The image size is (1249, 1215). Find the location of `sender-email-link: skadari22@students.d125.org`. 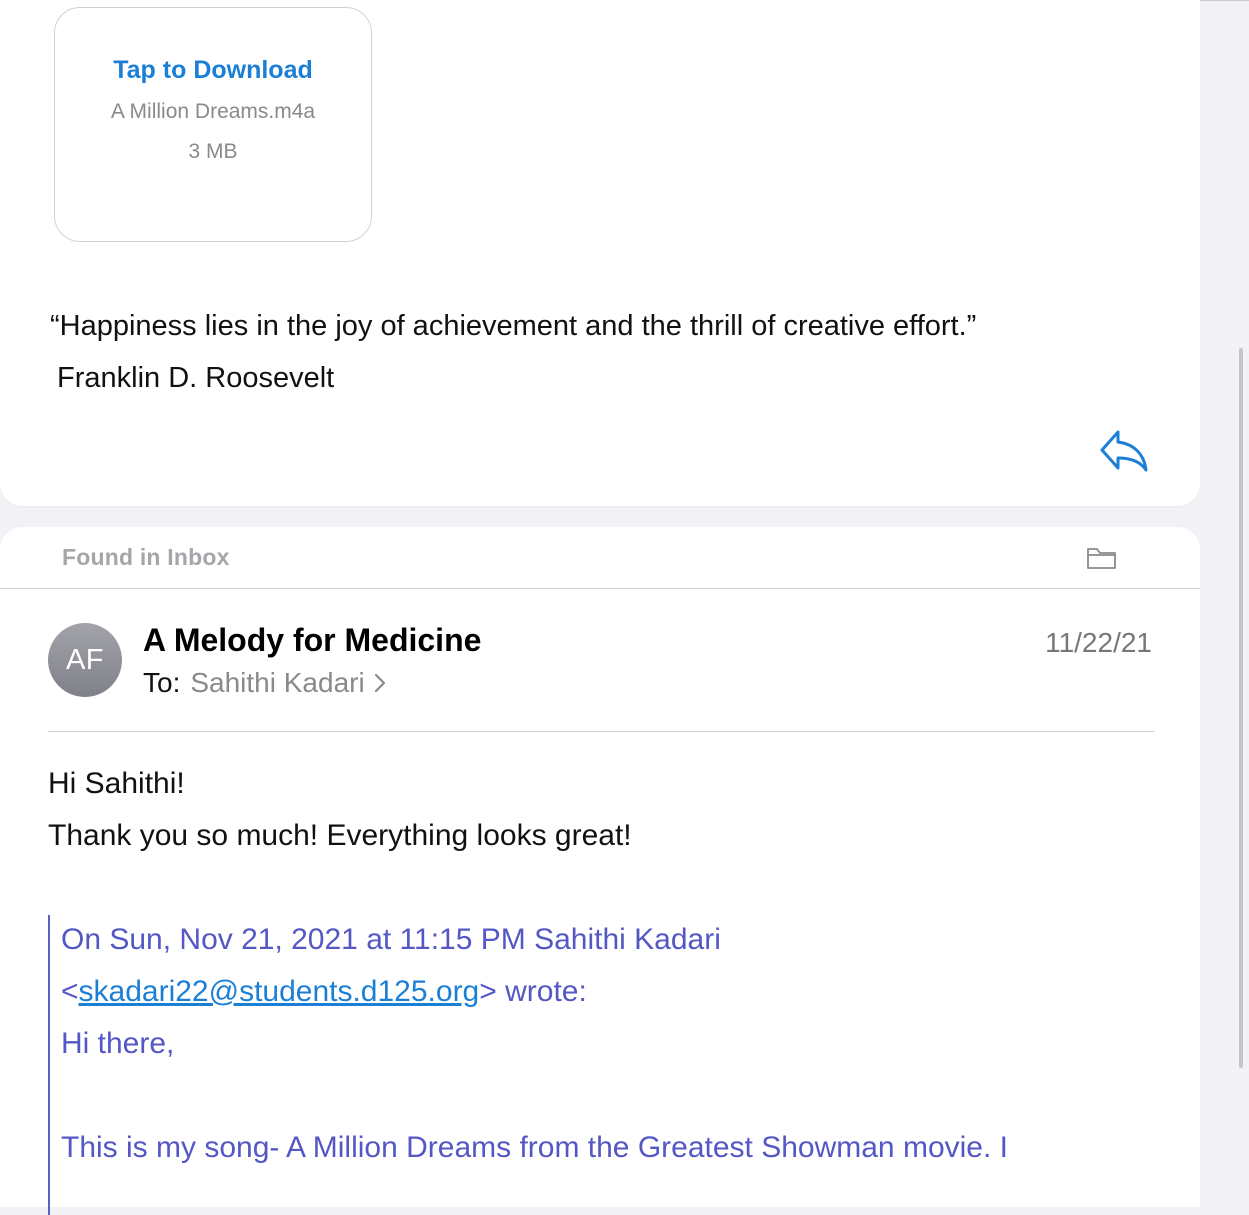

sender-email-link: skadari22@students.d125.org is located at coordinates (279, 991).